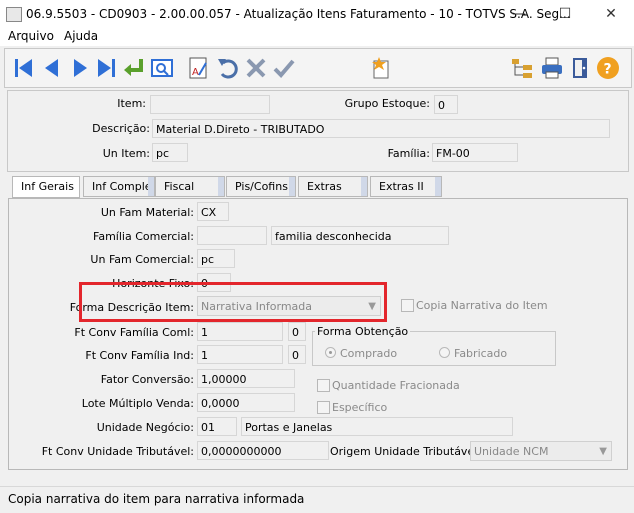 The image size is (634, 513). Describe the element at coordinates (137, 403) in the screenshot. I see `lote-multiplo-label: Lote Múltiplo Venda:` at that location.